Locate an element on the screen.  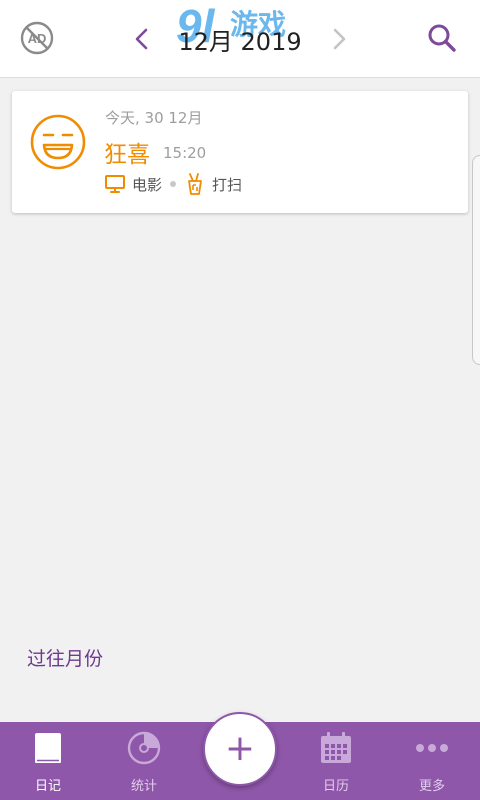
no-ads-icon: AD is located at coordinates (37, 38).